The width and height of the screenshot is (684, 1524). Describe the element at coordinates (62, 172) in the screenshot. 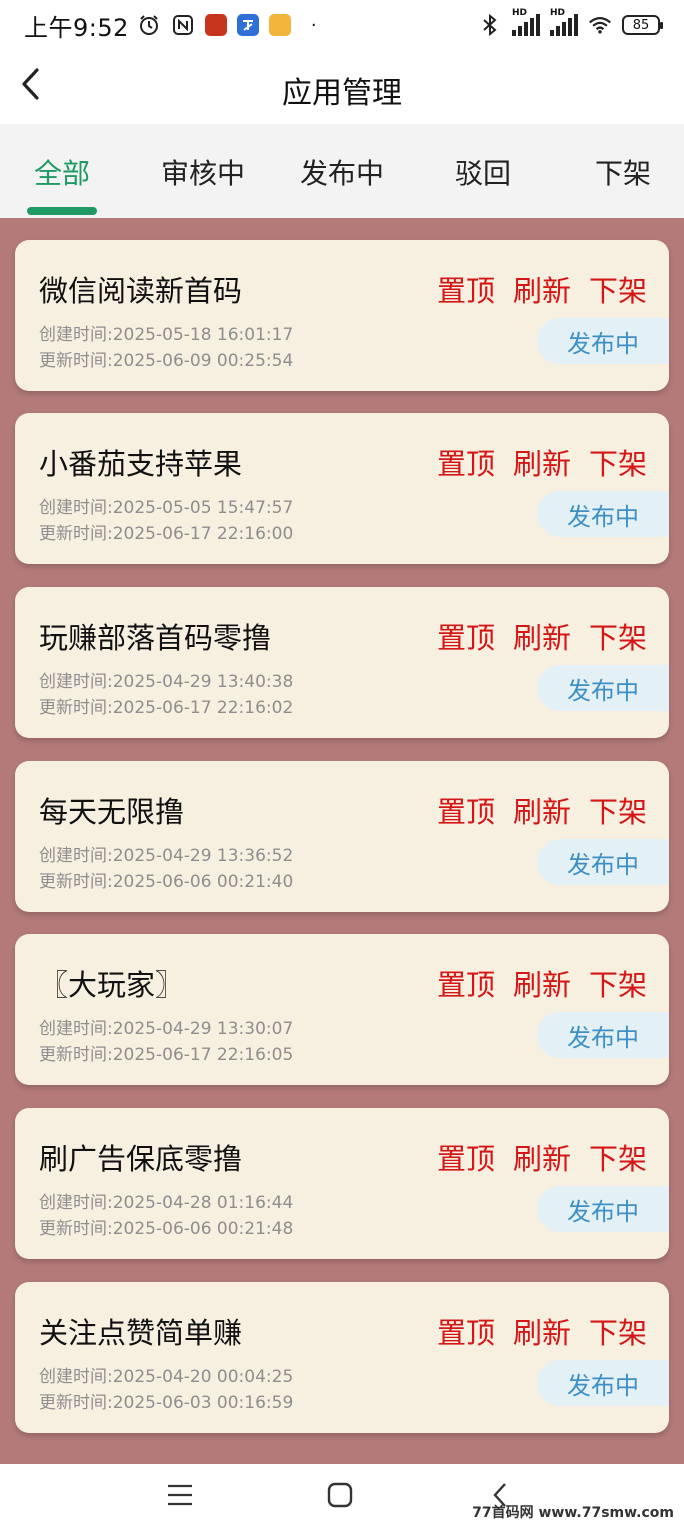

I see `tab-all: 全部` at that location.